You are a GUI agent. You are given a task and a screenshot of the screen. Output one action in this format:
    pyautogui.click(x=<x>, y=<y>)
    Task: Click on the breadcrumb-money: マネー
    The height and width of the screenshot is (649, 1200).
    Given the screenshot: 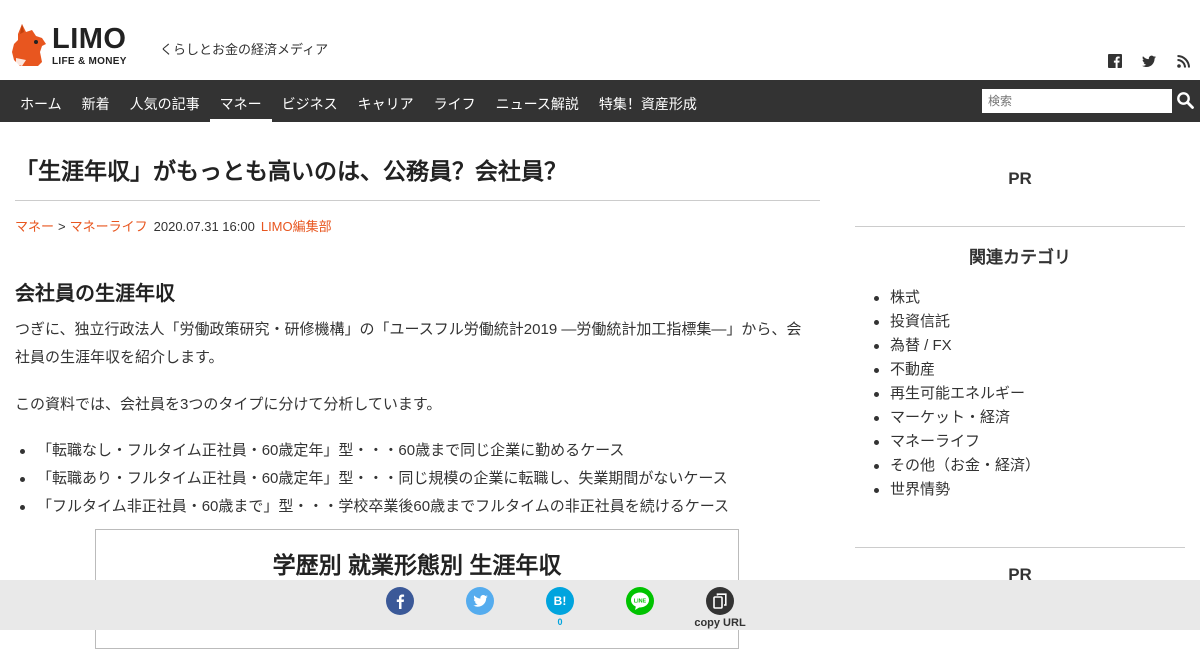 What is the action you would take?
    pyautogui.click(x=34, y=226)
    